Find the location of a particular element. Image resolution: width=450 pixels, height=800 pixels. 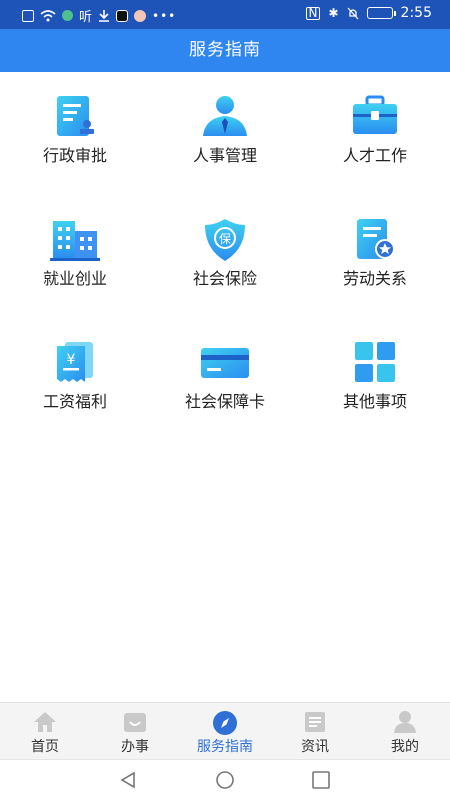

service-item-wages-welfare: ¥ 工资福利 is located at coordinates (75, 378).